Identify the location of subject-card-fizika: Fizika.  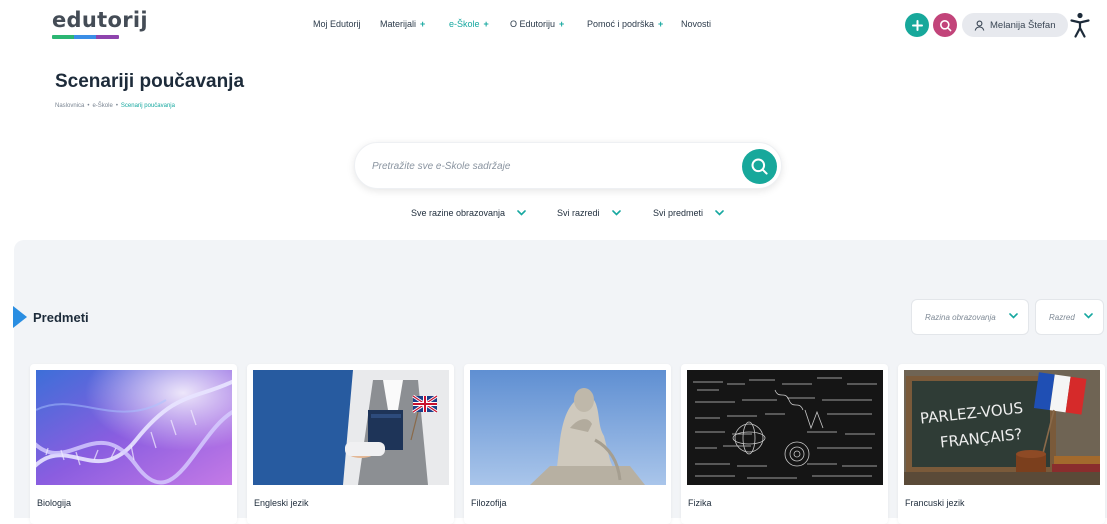
(784, 444).